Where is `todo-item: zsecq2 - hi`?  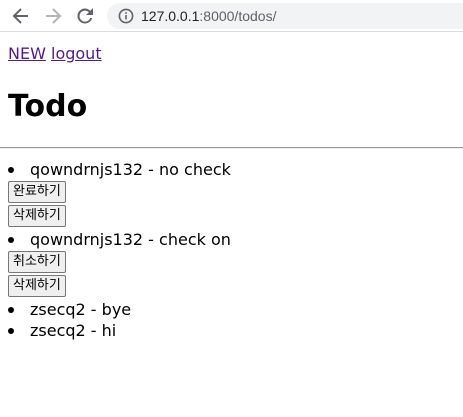 todo-item: zsecq2 - hi is located at coordinates (235, 330).